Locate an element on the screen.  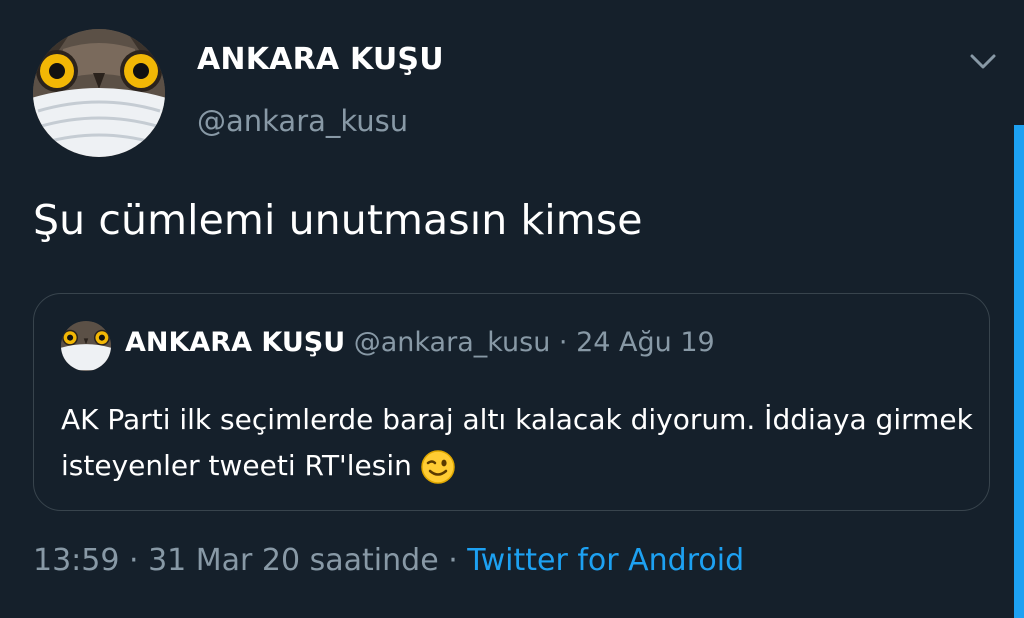
tweet-text: Şu cümlemi unutmasın kimse is located at coordinates (338, 220).